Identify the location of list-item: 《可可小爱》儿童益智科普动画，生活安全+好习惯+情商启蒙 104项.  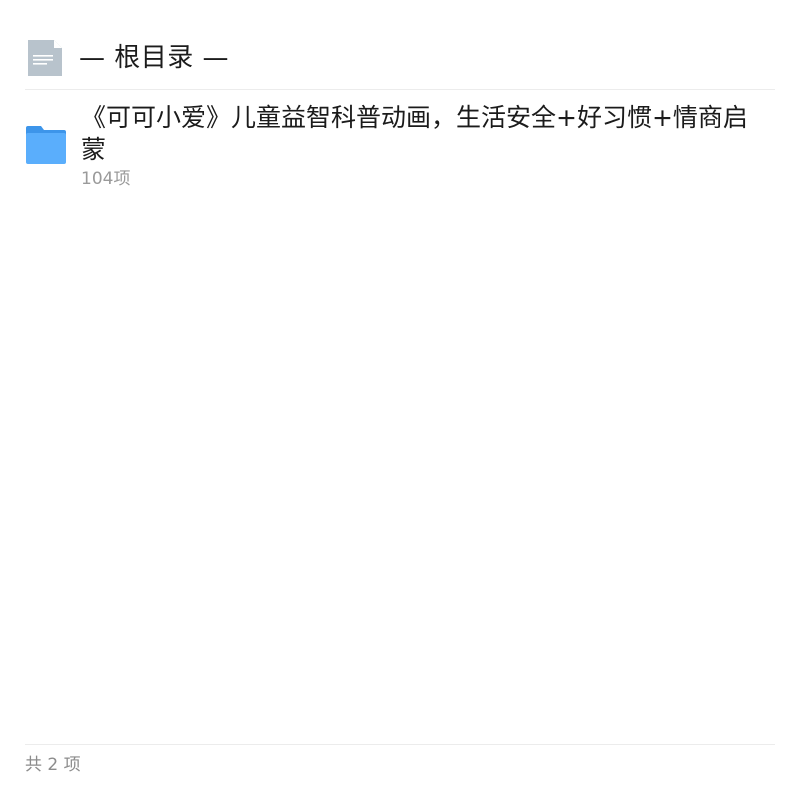
(400, 148).